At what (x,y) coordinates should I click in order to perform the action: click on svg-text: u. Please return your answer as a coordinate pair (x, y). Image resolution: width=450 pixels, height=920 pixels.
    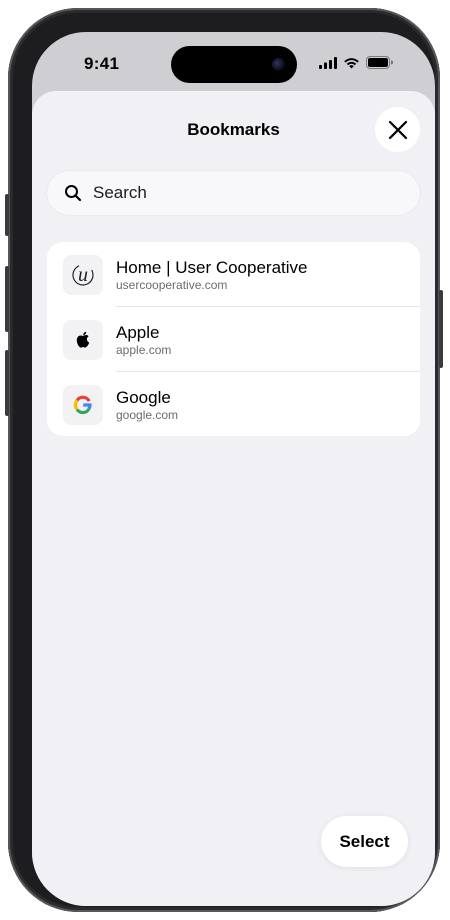
    Looking at the image, I should click on (83, 275).